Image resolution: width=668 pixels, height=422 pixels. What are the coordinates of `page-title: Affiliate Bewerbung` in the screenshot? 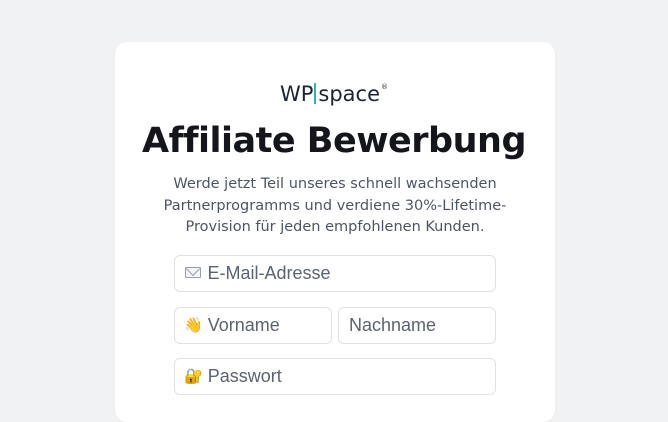 It's located at (334, 141).